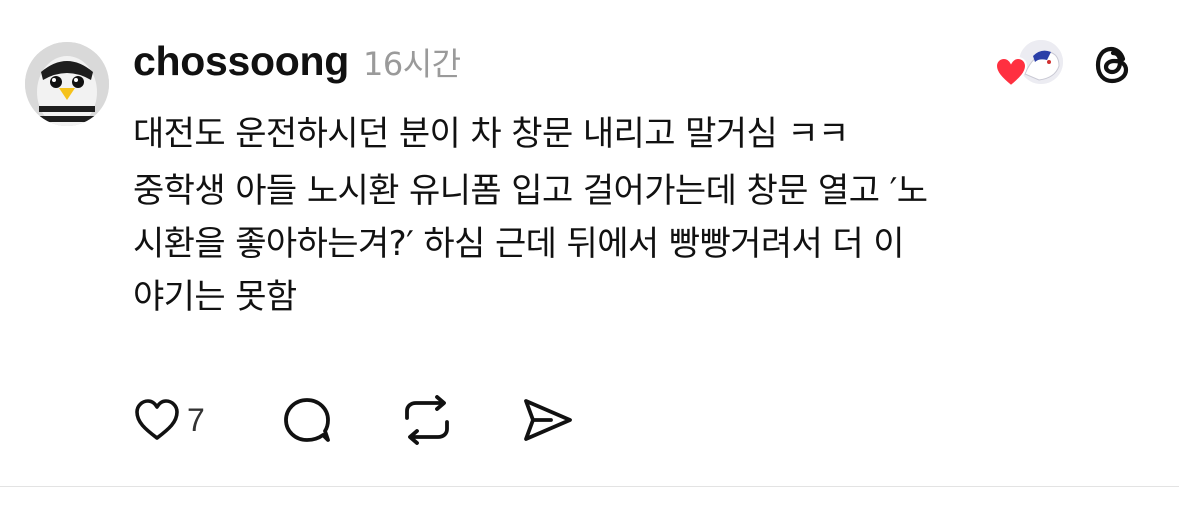 This screenshot has width=1179, height=524. Describe the element at coordinates (1030, 65) in the screenshot. I see `liker-indicator` at that location.